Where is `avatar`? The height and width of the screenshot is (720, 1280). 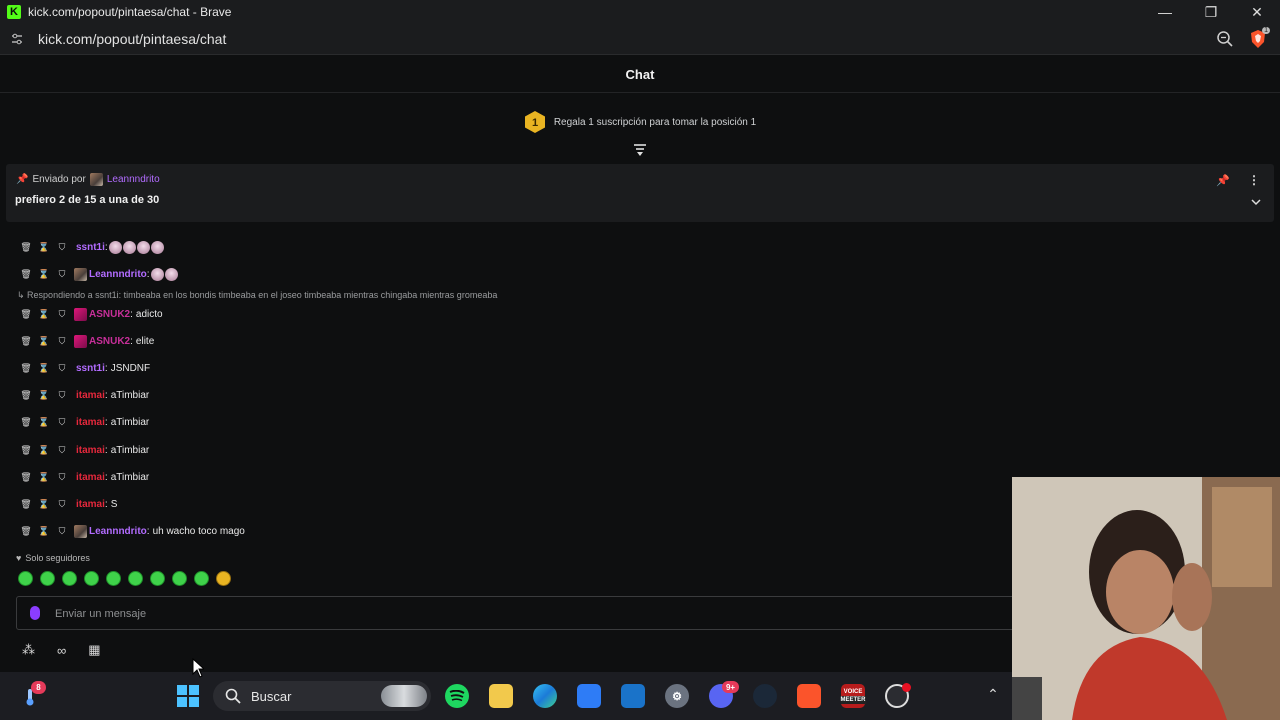
avatar is located at coordinates (96, 179).